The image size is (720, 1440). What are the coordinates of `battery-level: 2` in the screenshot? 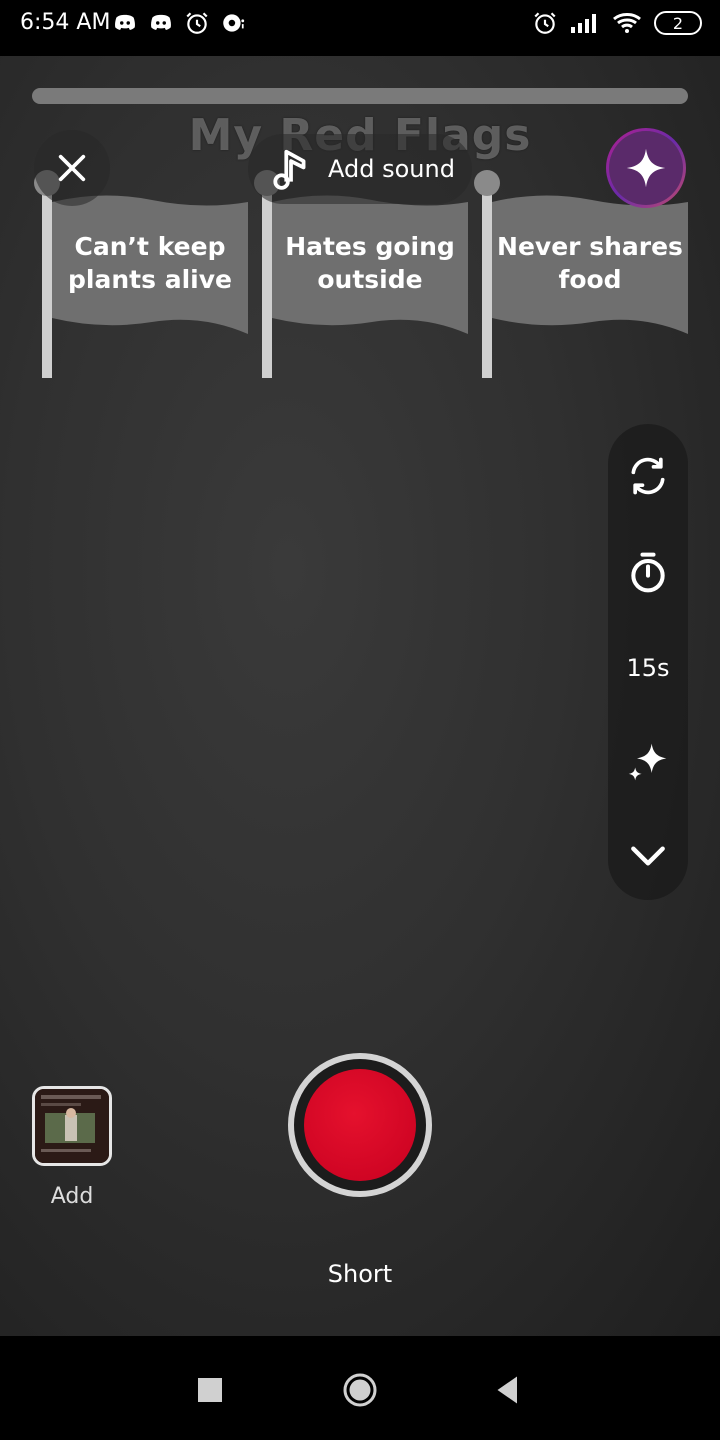 It's located at (678, 23).